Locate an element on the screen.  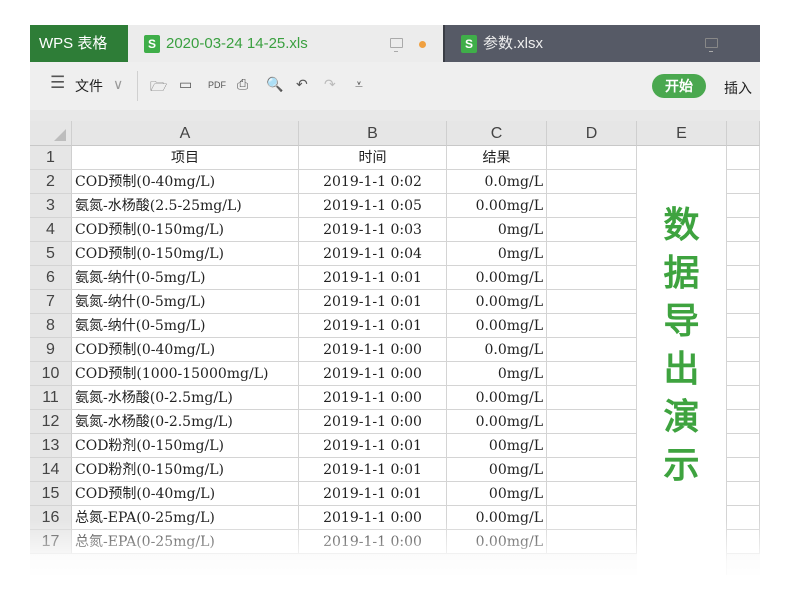
cell: 项目 is located at coordinates (185, 158).